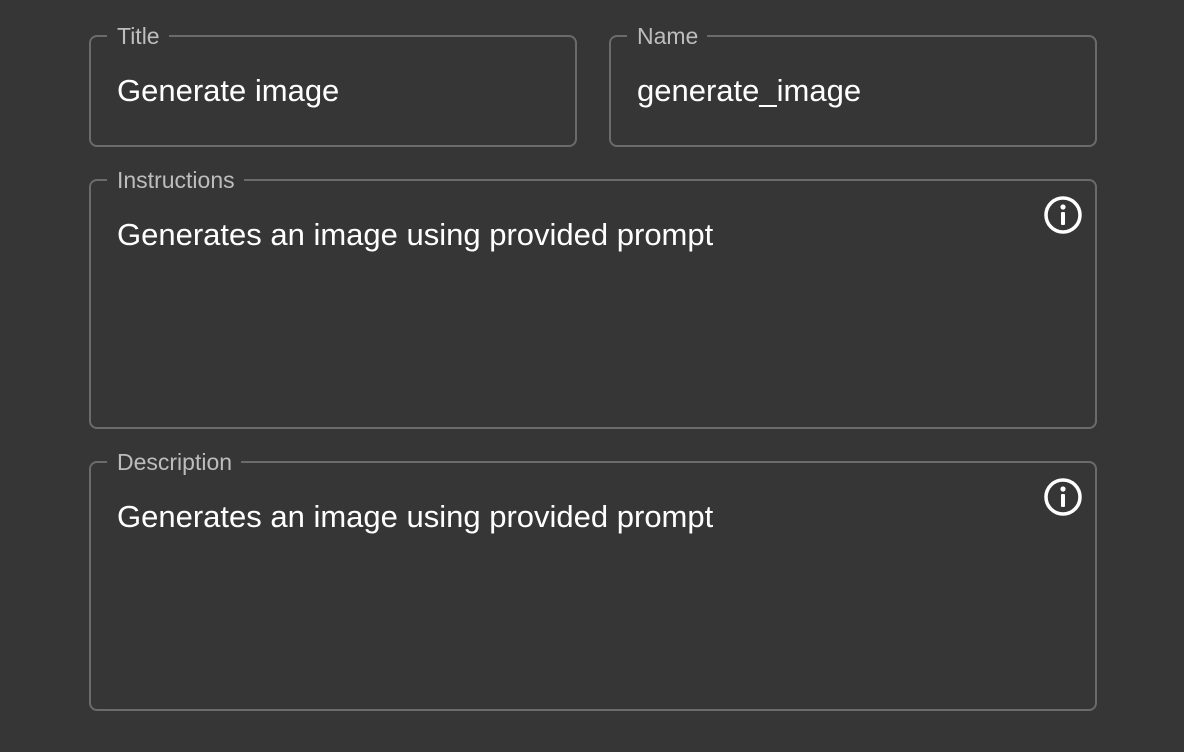 This screenshot has width=1184, height=752. Describe the element at coordinates (138, 36) in the screenshot. I see `title-label: Title` at that location.